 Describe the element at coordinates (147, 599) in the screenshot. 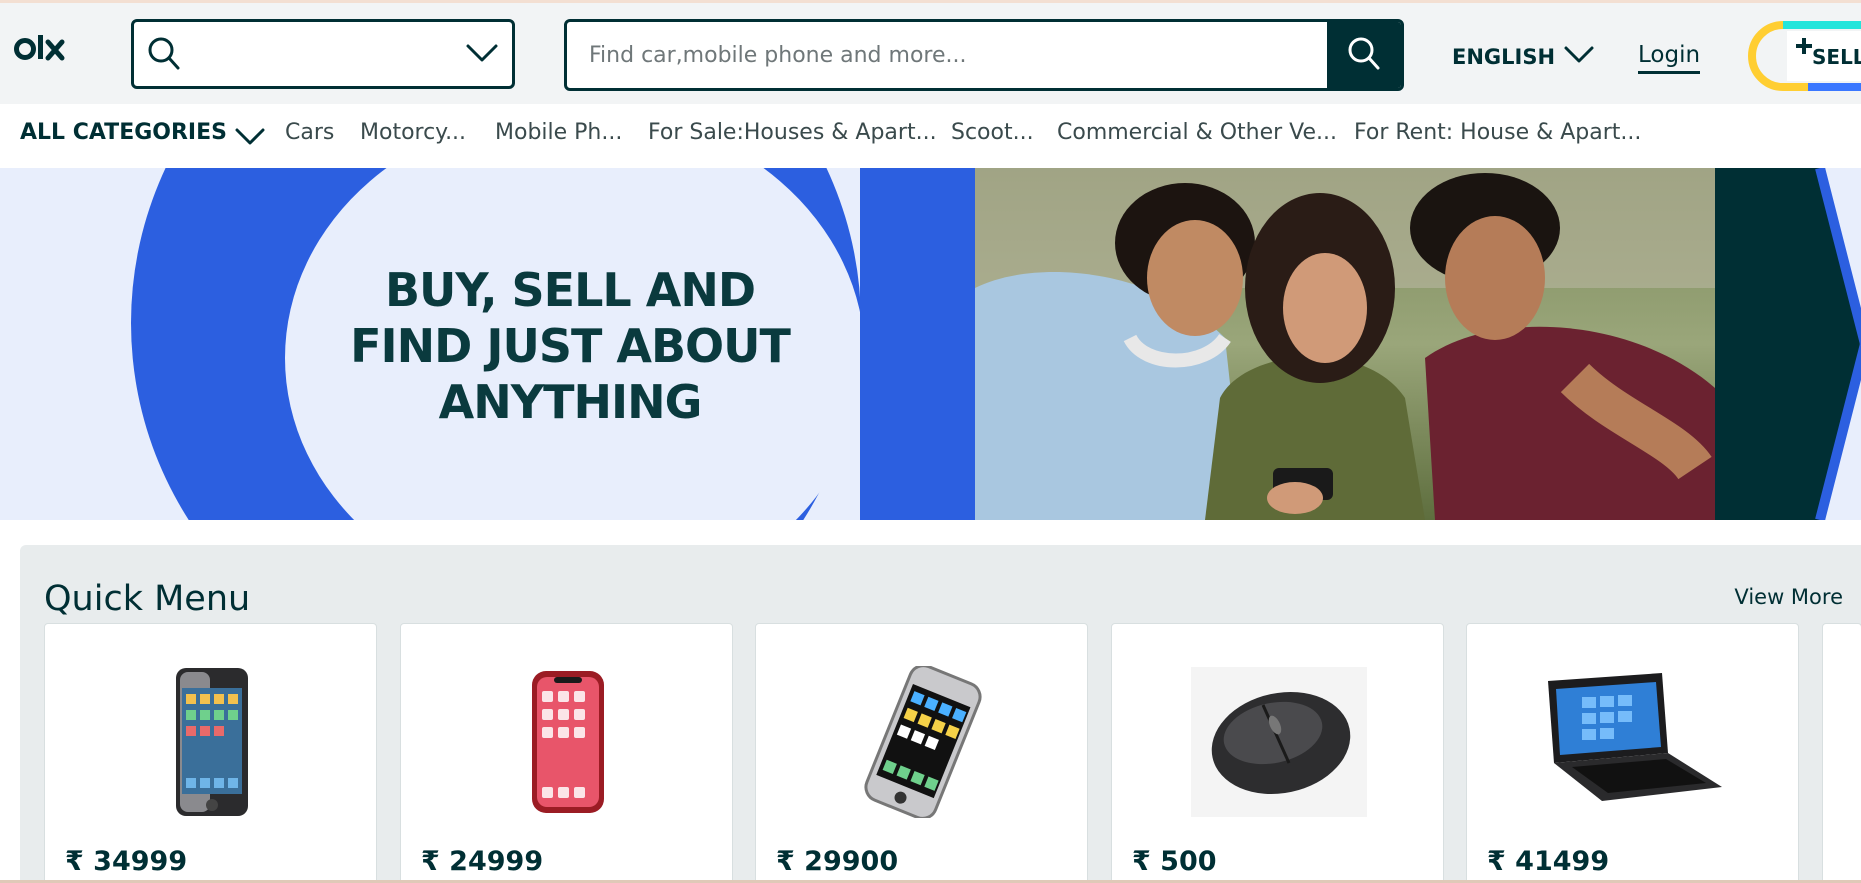

I see `quick-menu-title: Quick Menu` at that location.